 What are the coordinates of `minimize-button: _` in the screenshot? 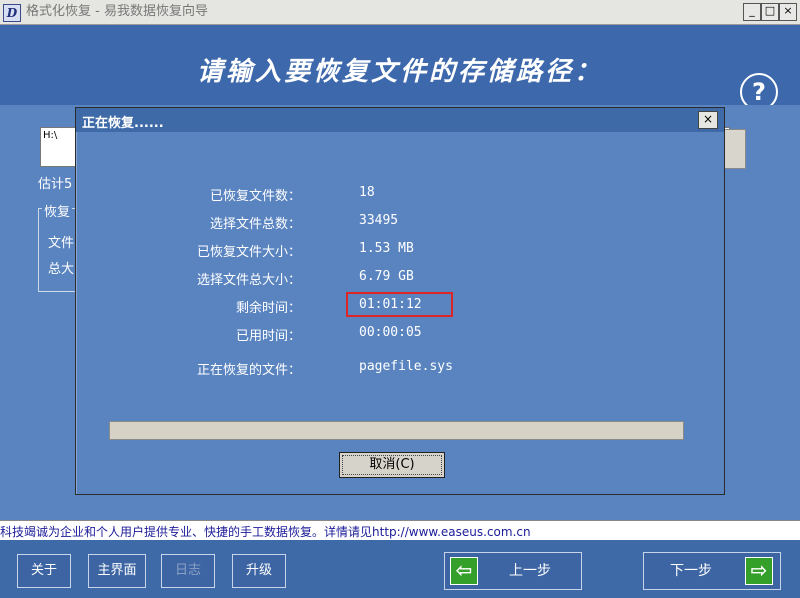 It's located at (752, 12).